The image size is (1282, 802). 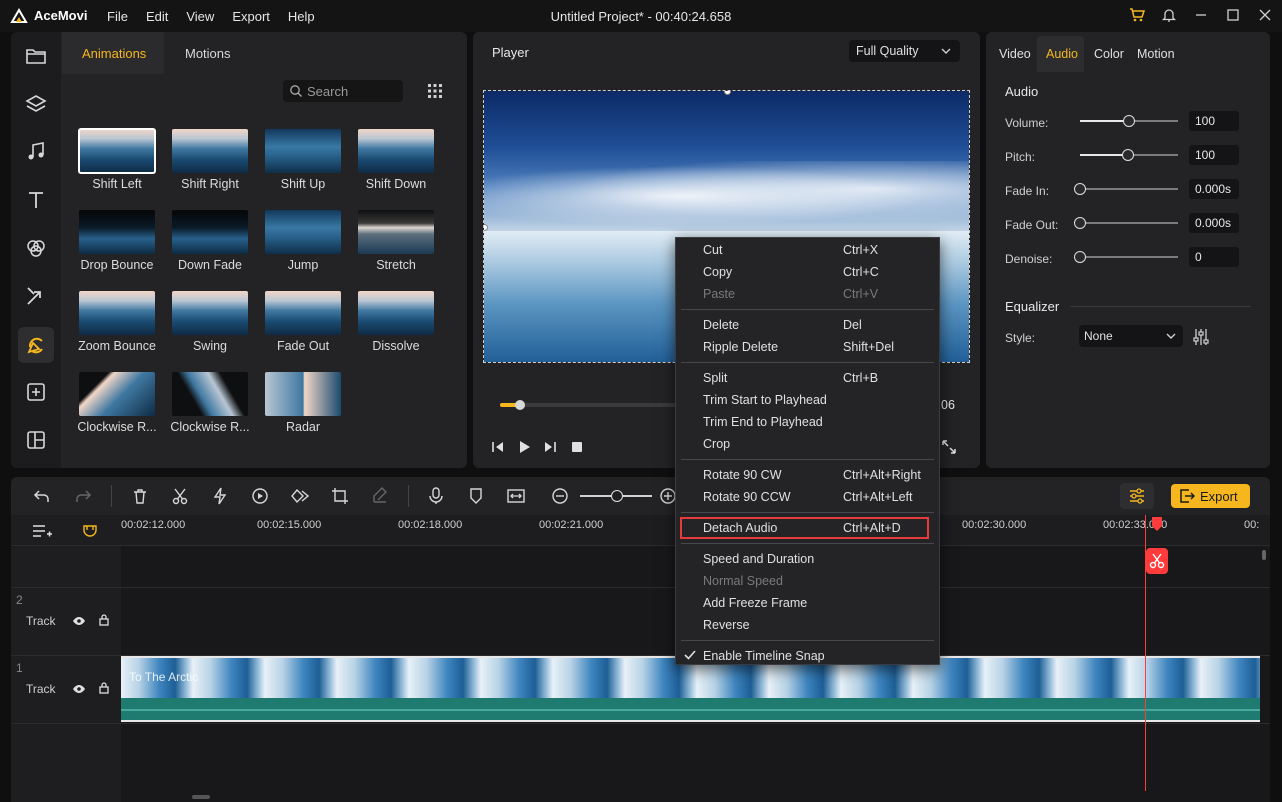 What do you see at coordinates (516, 496) in the screenshot?
I see `fit-timeline-icon` at bounding box center [516, 496].